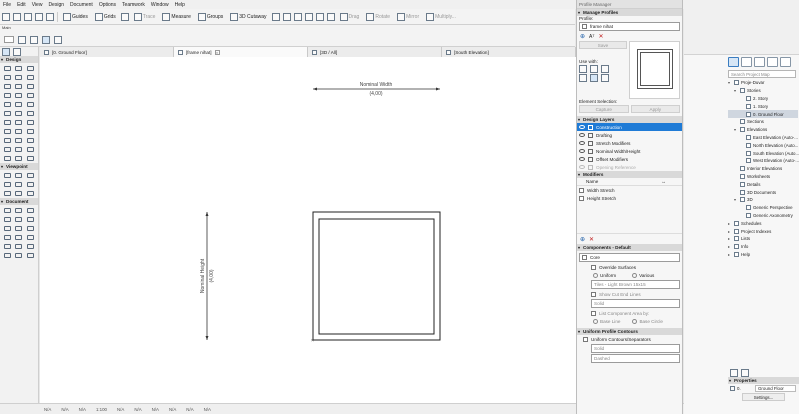  What do you see at coordinates (39, 16) in the screenshot?
I see `undo-icon` at bounding box center [39, 16].